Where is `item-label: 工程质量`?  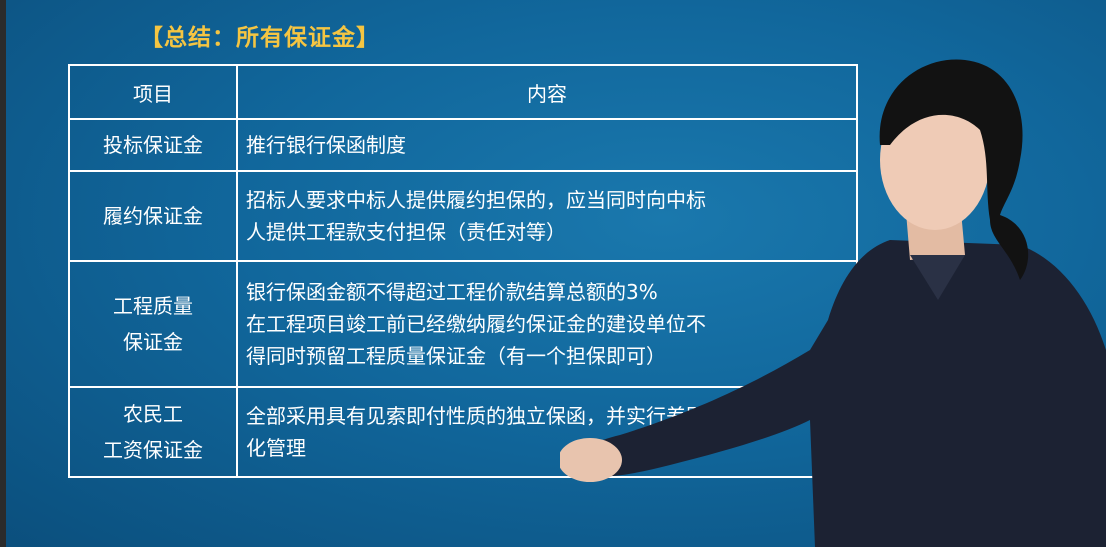 item-label: 工程质量 is located at coordinates (153, 306).